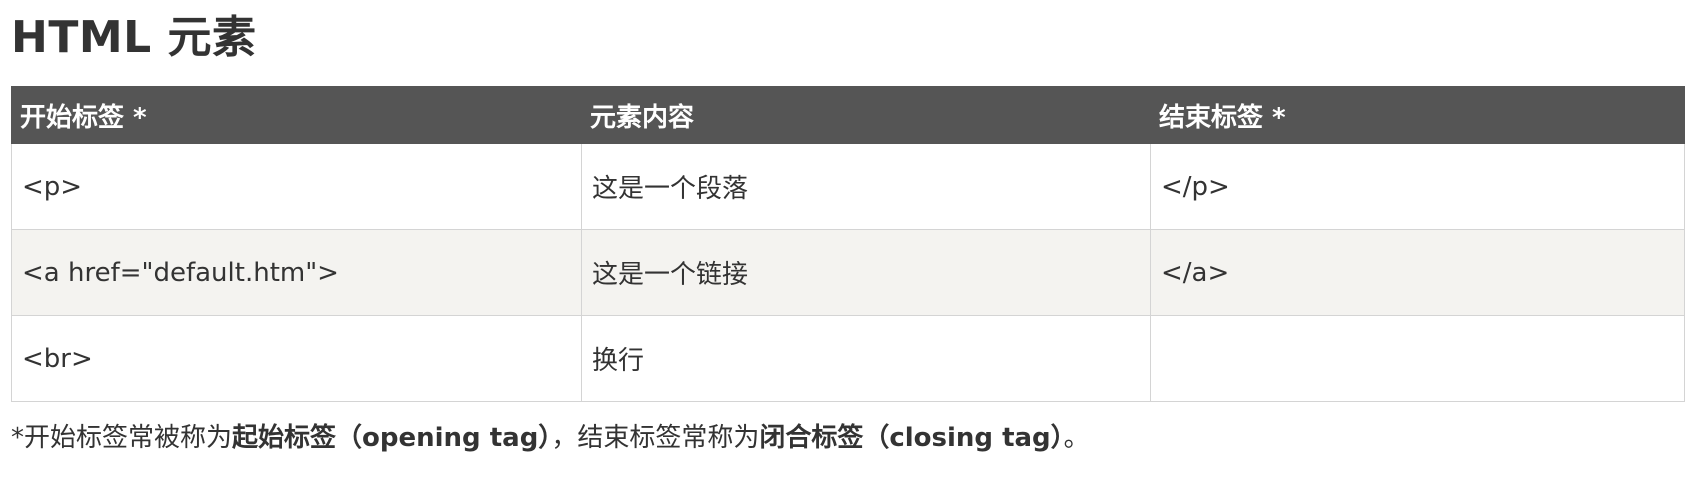 This screenshot has height=484, width=1696. I want to click on header-element-content: 元素内容, so click(866, 115).